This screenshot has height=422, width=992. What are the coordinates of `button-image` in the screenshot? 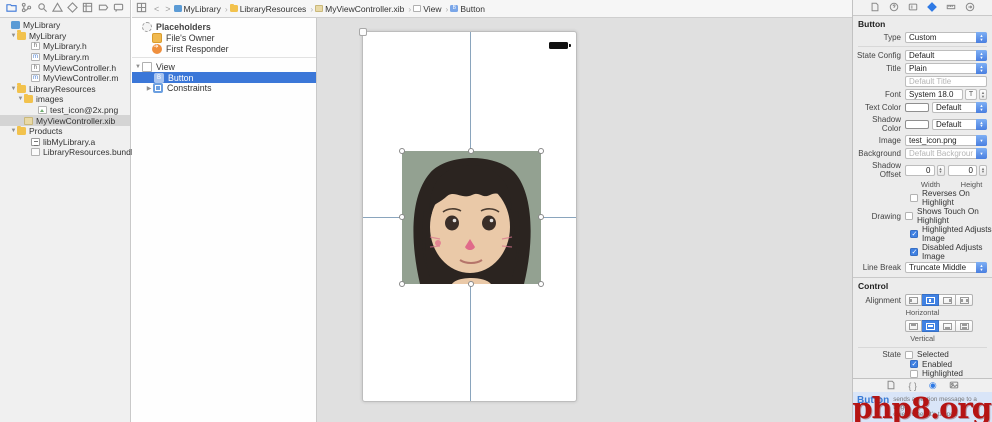 It's located at (471, 217).